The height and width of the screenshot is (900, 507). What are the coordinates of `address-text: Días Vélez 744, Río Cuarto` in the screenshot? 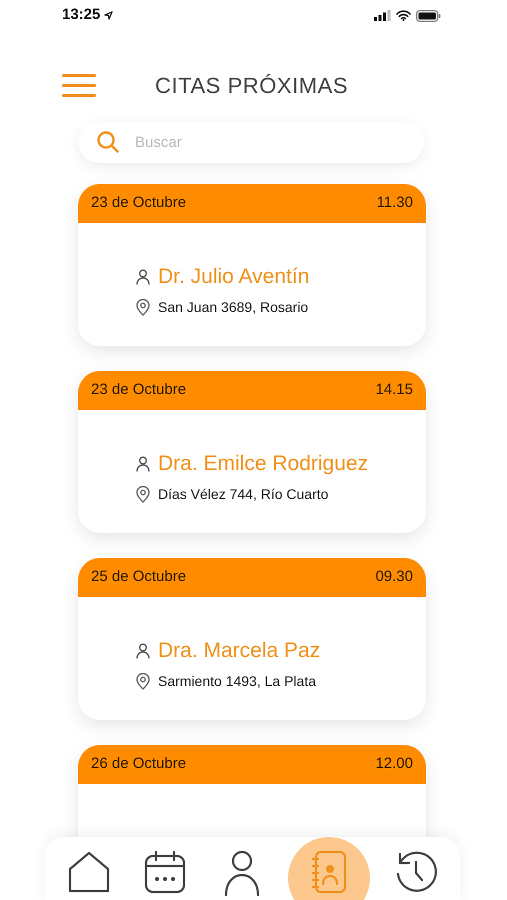 It's located at (243, 494).